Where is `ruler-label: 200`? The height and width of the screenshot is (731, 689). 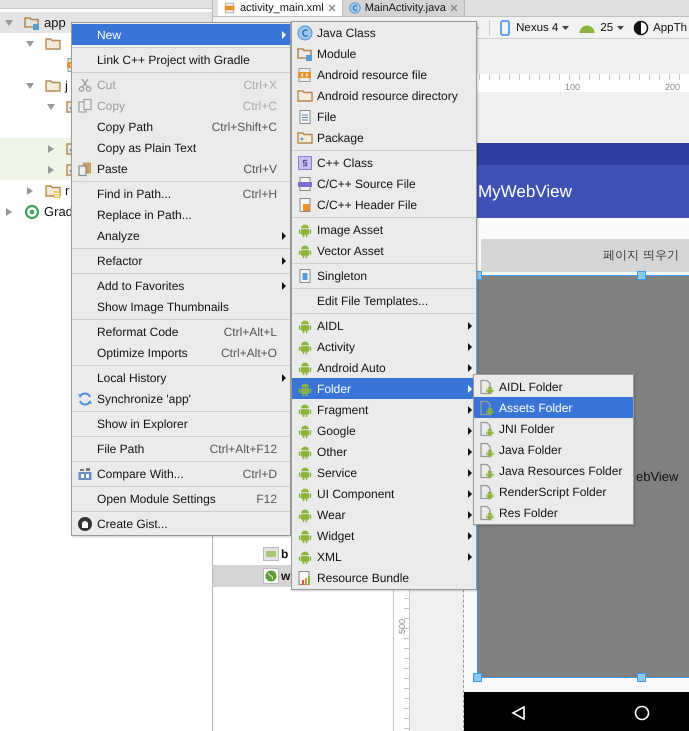
ruler-label: 200 is located at coordinates (673, 87).